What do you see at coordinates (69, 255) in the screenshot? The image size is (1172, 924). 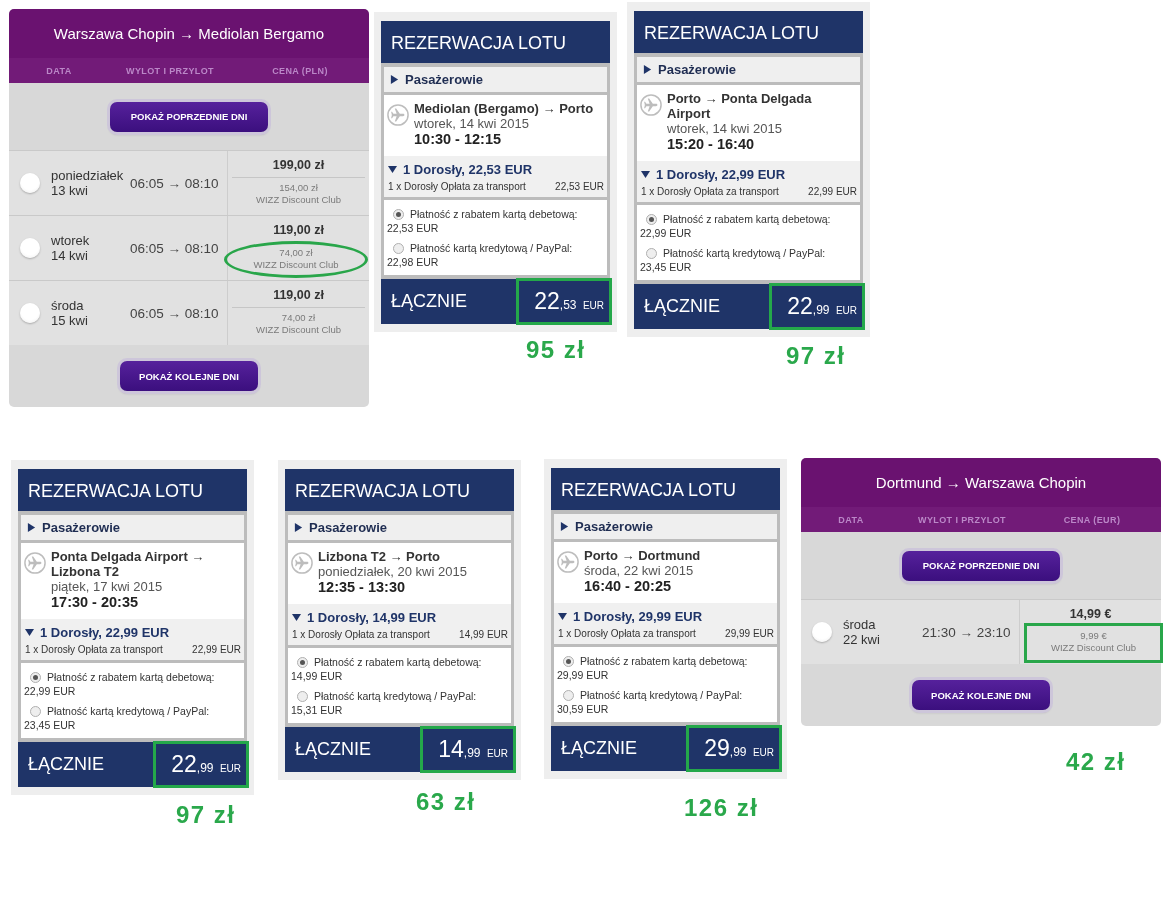 I see `day-date: 14 kwi` at bounding box center [69, 255].